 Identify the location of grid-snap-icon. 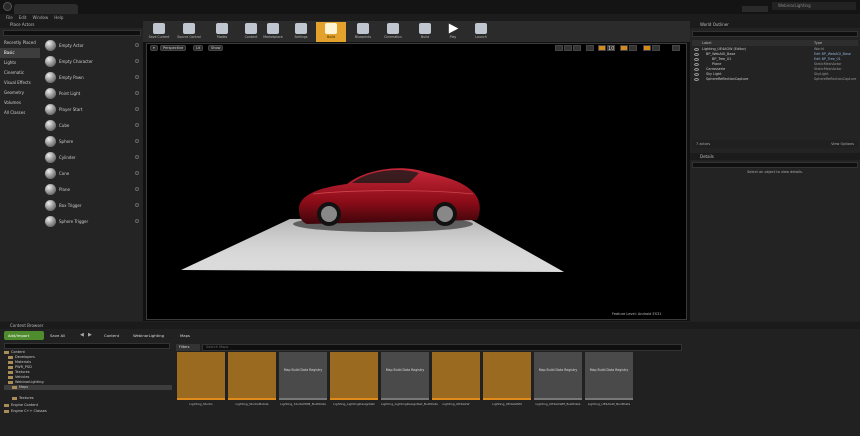
(602, 48).